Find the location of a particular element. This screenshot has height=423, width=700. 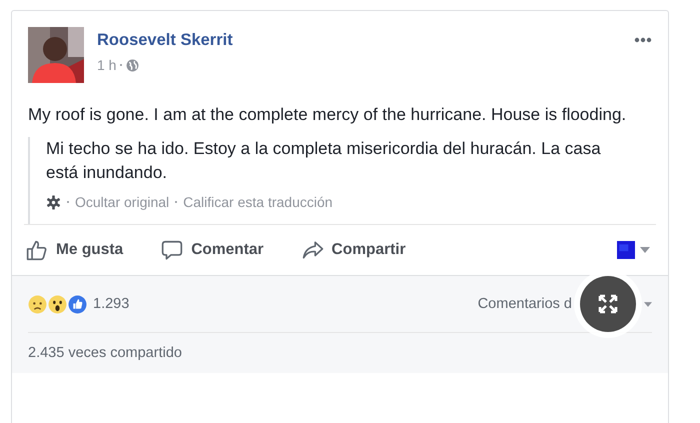

page-avatar-icon is located at coordinates (626, 250).